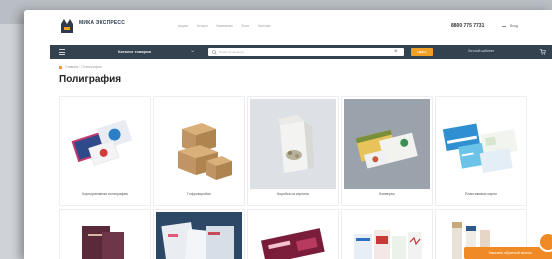 The height and width of the screenshot is (259, 552). I want to click on top-nav-item: Компании, so click(225, 26).